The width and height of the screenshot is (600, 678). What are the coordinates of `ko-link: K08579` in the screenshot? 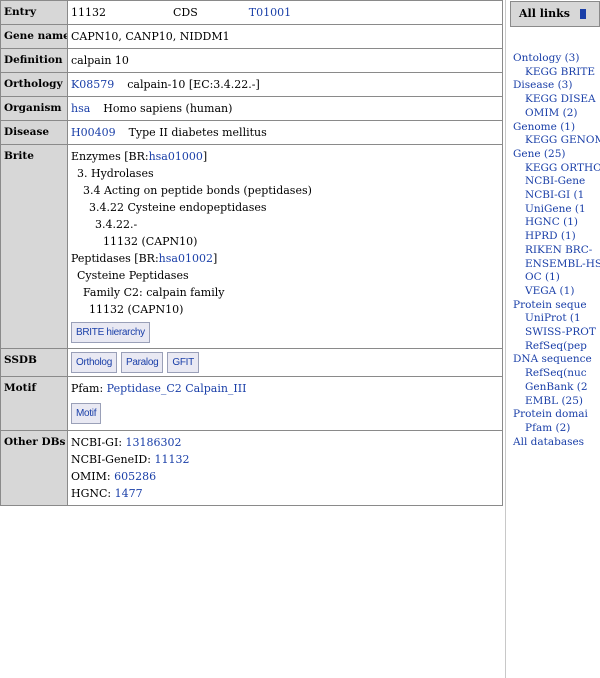 It's located at (92, 84).